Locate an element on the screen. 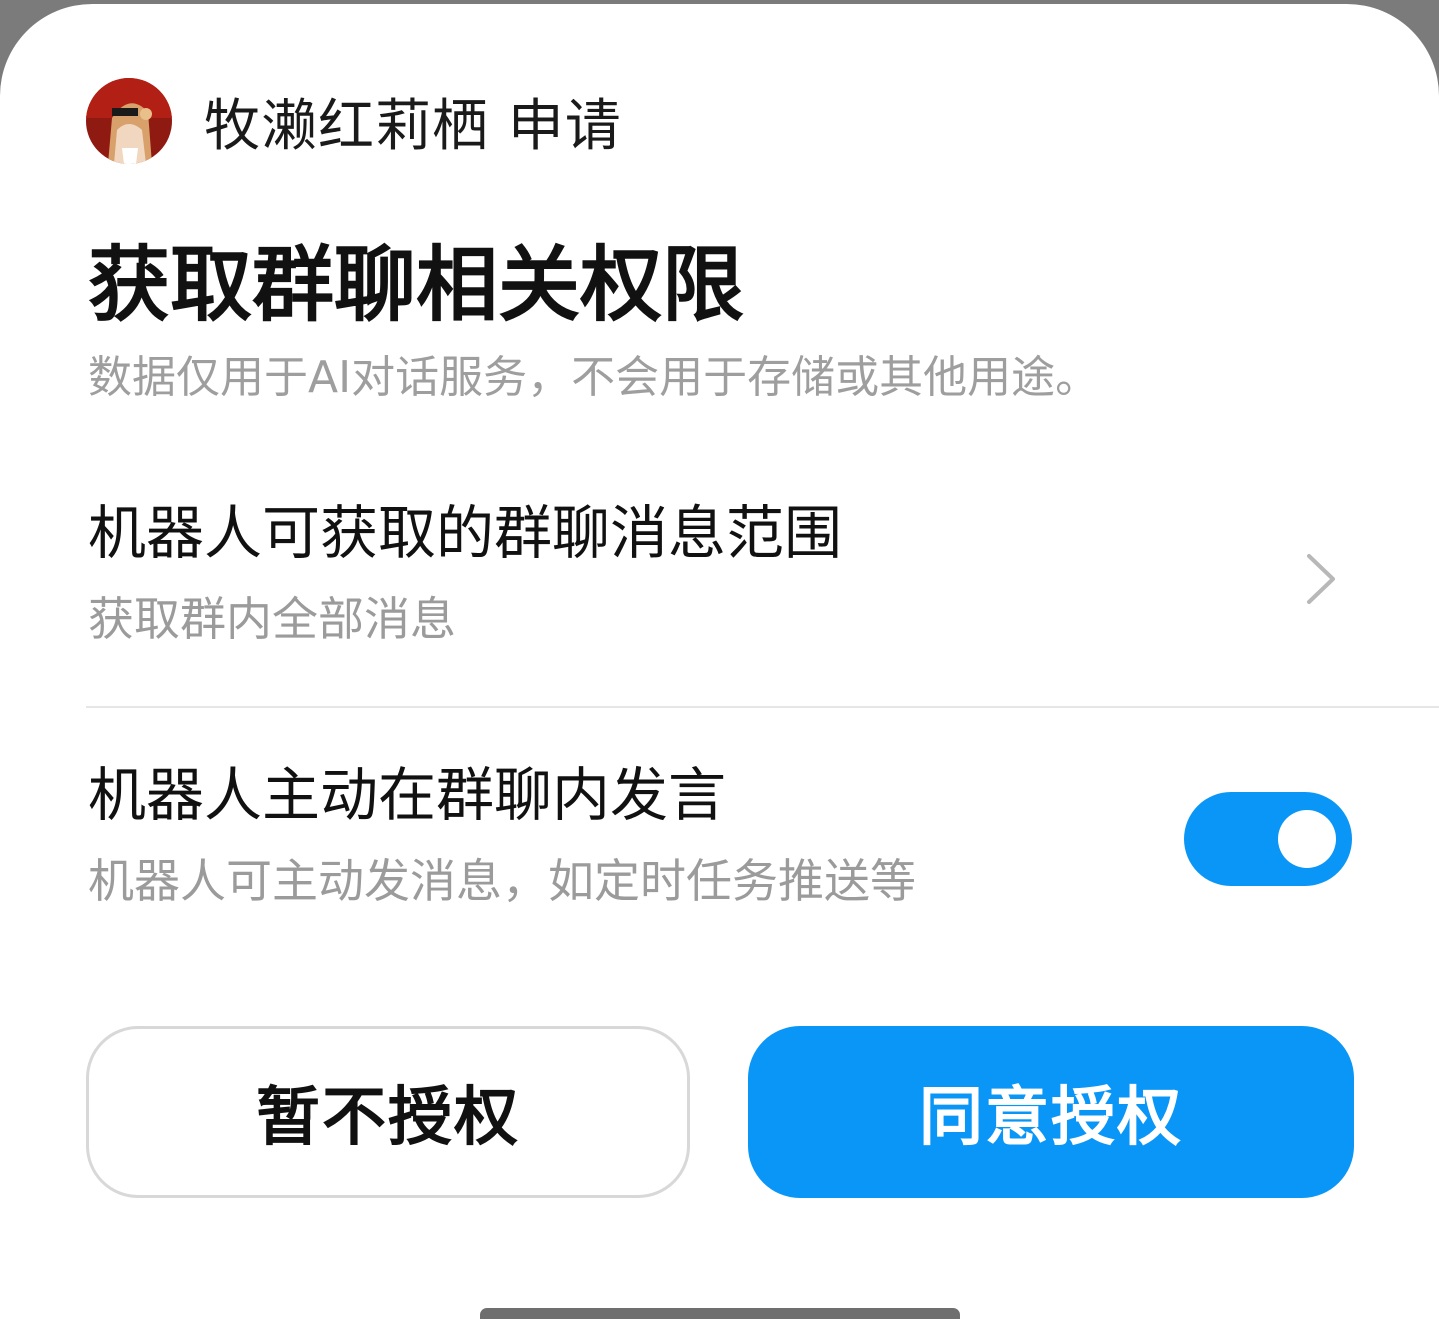 This screenshot has height=1319, width=1439. decline-button: 暂不授权 is located at coordinates (388, 1112).